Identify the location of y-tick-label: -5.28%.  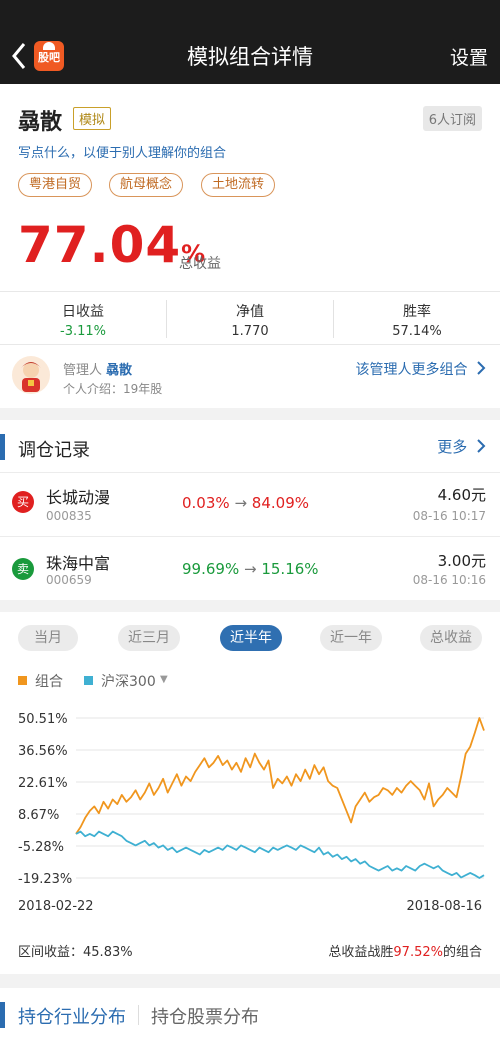
(41, 847).